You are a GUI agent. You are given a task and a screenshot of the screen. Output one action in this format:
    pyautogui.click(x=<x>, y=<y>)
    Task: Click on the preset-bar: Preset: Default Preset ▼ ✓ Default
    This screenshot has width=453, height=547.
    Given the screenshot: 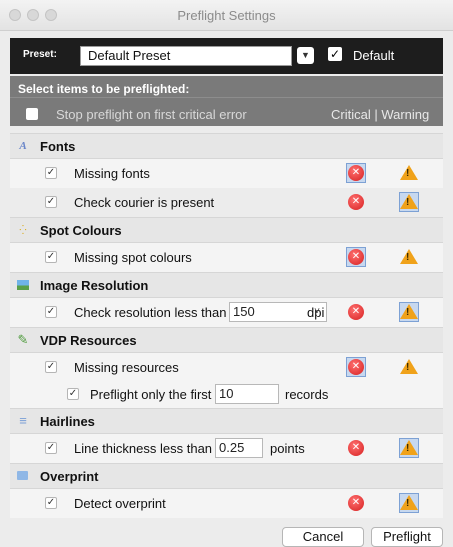 What is the action you would take?
    pyautogui.click(x=226, y=56)
    